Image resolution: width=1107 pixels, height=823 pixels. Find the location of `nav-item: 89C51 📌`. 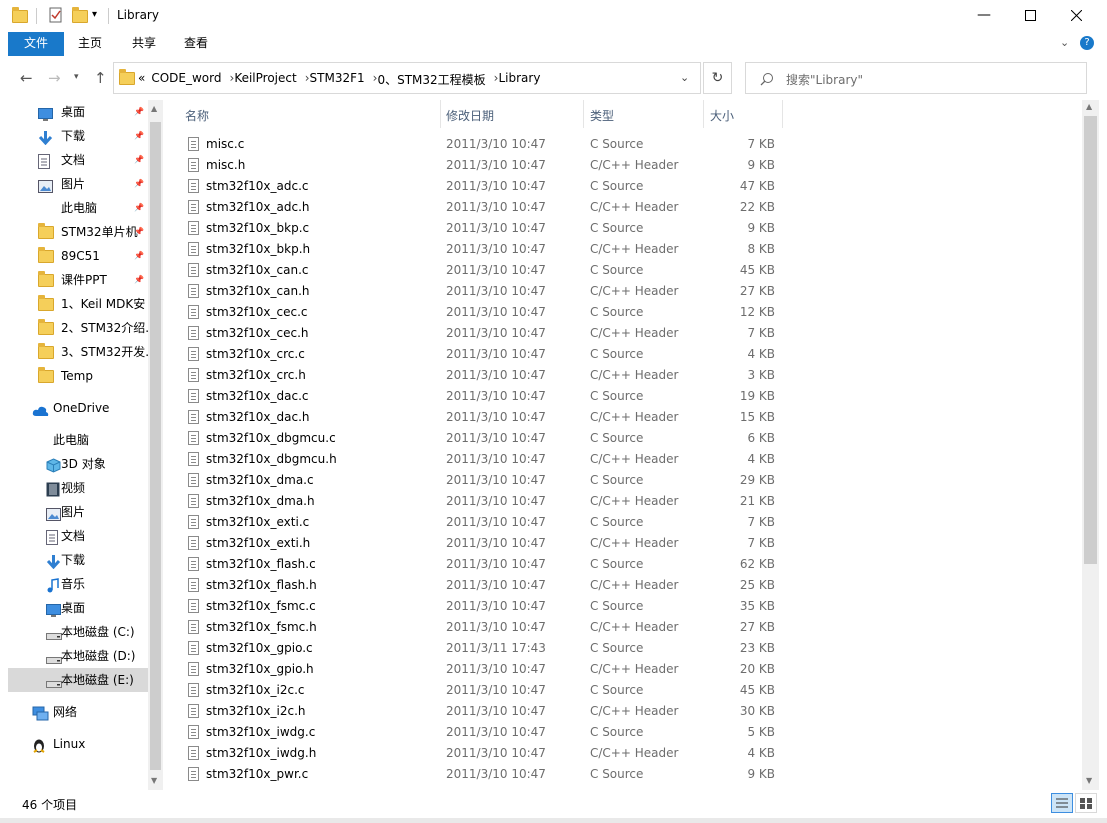

nav-item: 89C51 📌 is located at coordinates (82, 256).